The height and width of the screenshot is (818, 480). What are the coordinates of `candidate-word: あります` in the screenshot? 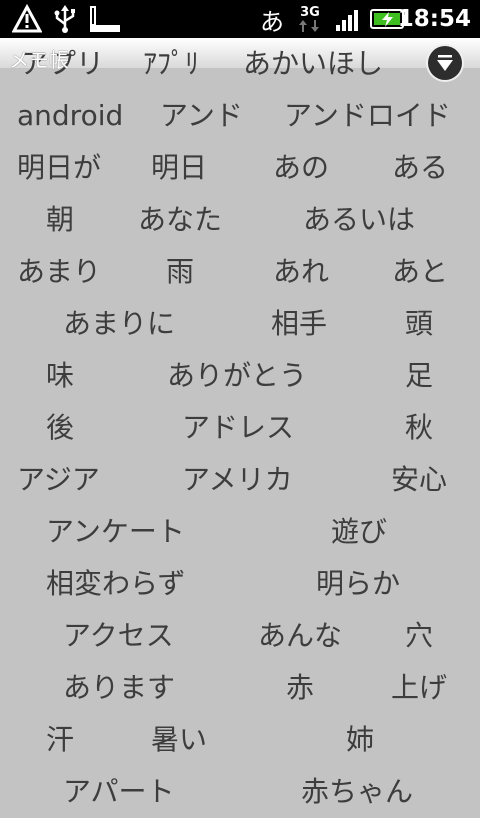 It's located at (119, 688).